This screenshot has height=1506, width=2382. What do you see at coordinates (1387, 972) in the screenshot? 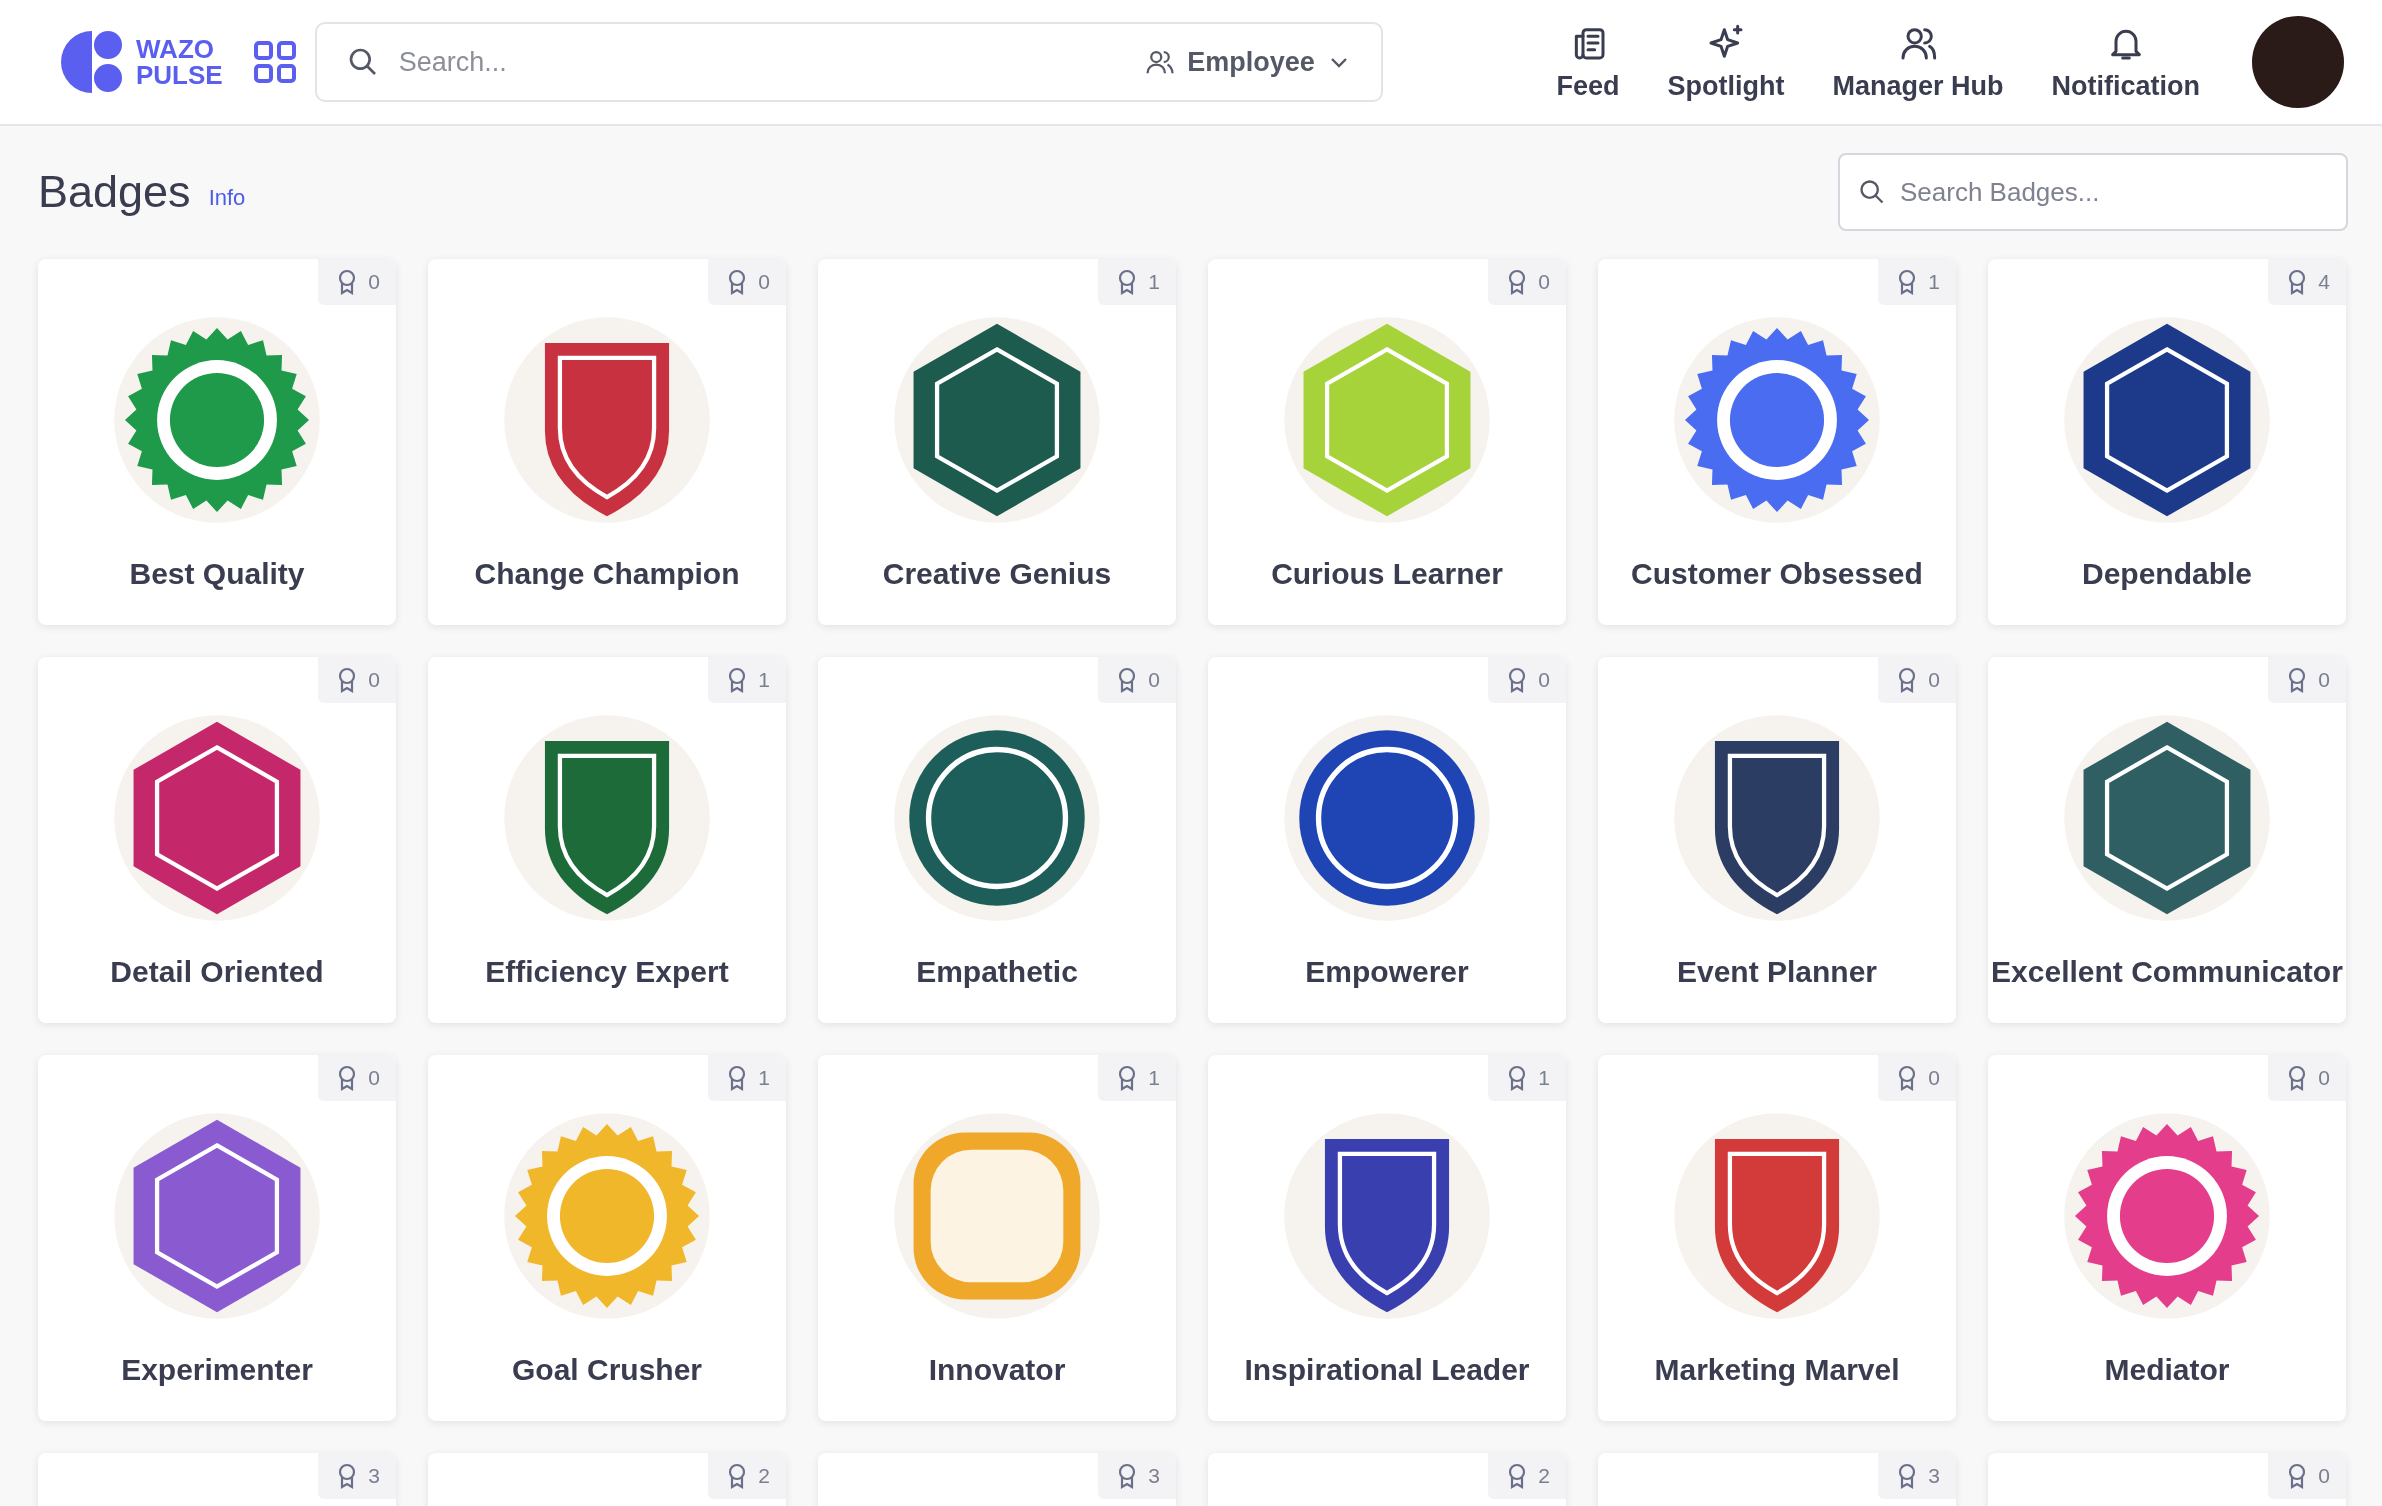
I see `badge-name: Empowerer` at bounding box center [1387, 972].